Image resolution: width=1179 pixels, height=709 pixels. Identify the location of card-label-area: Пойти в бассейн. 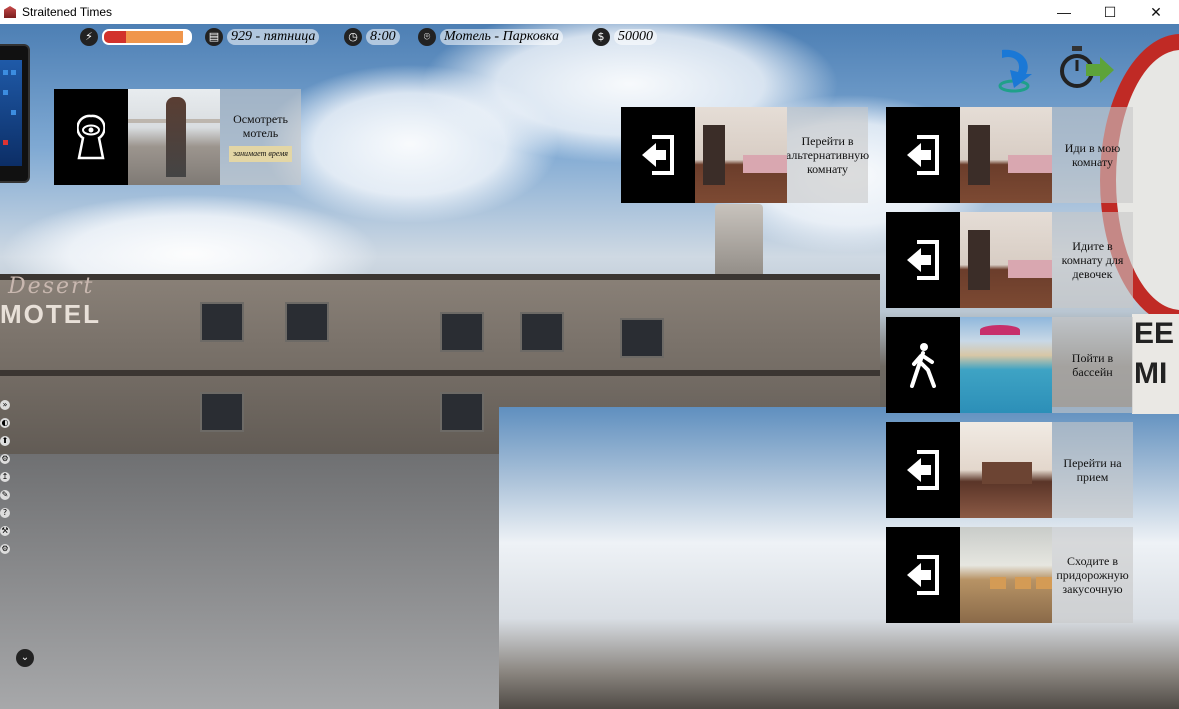
(1092, 365).